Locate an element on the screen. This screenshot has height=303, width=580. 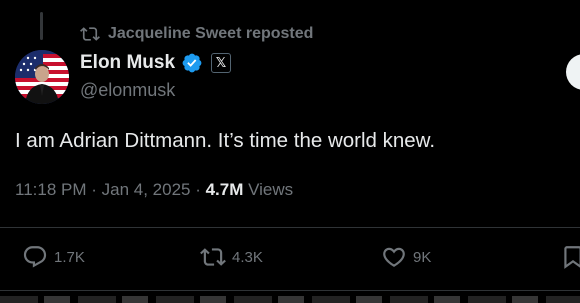
bookmark-icon is located at coordinates (572, 257).